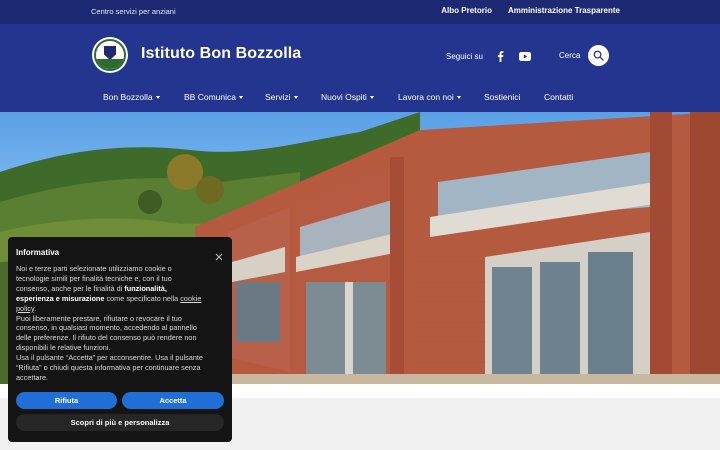  What do you see at coordinates (35, 308) in the screenshot?
I see `cookie-text-p1d: .` at bounding box center [35, 308].